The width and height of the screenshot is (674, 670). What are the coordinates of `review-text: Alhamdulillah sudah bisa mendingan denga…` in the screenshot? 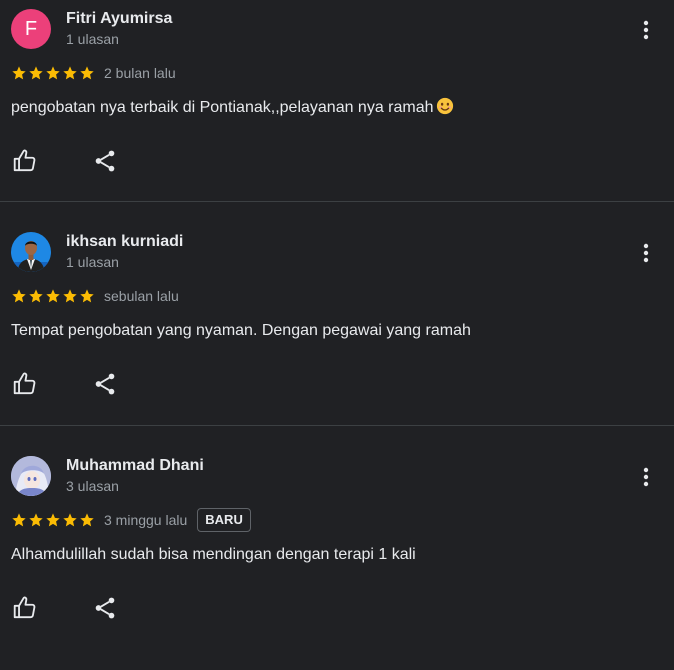 It's located at (213, 554).